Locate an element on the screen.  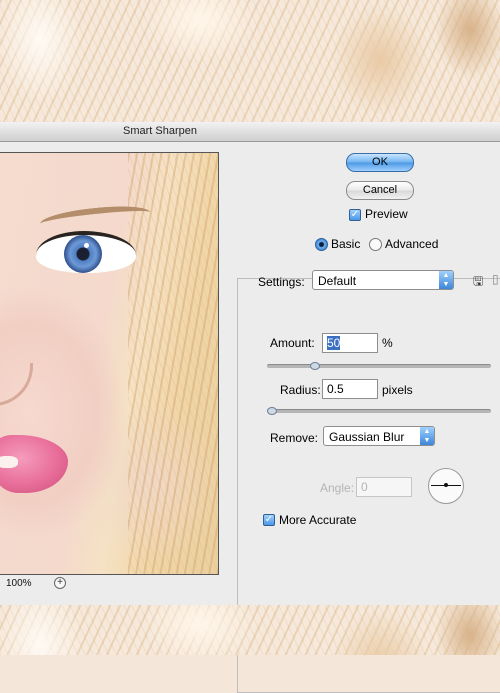
amount-slider is located at coordinates (379, 366).